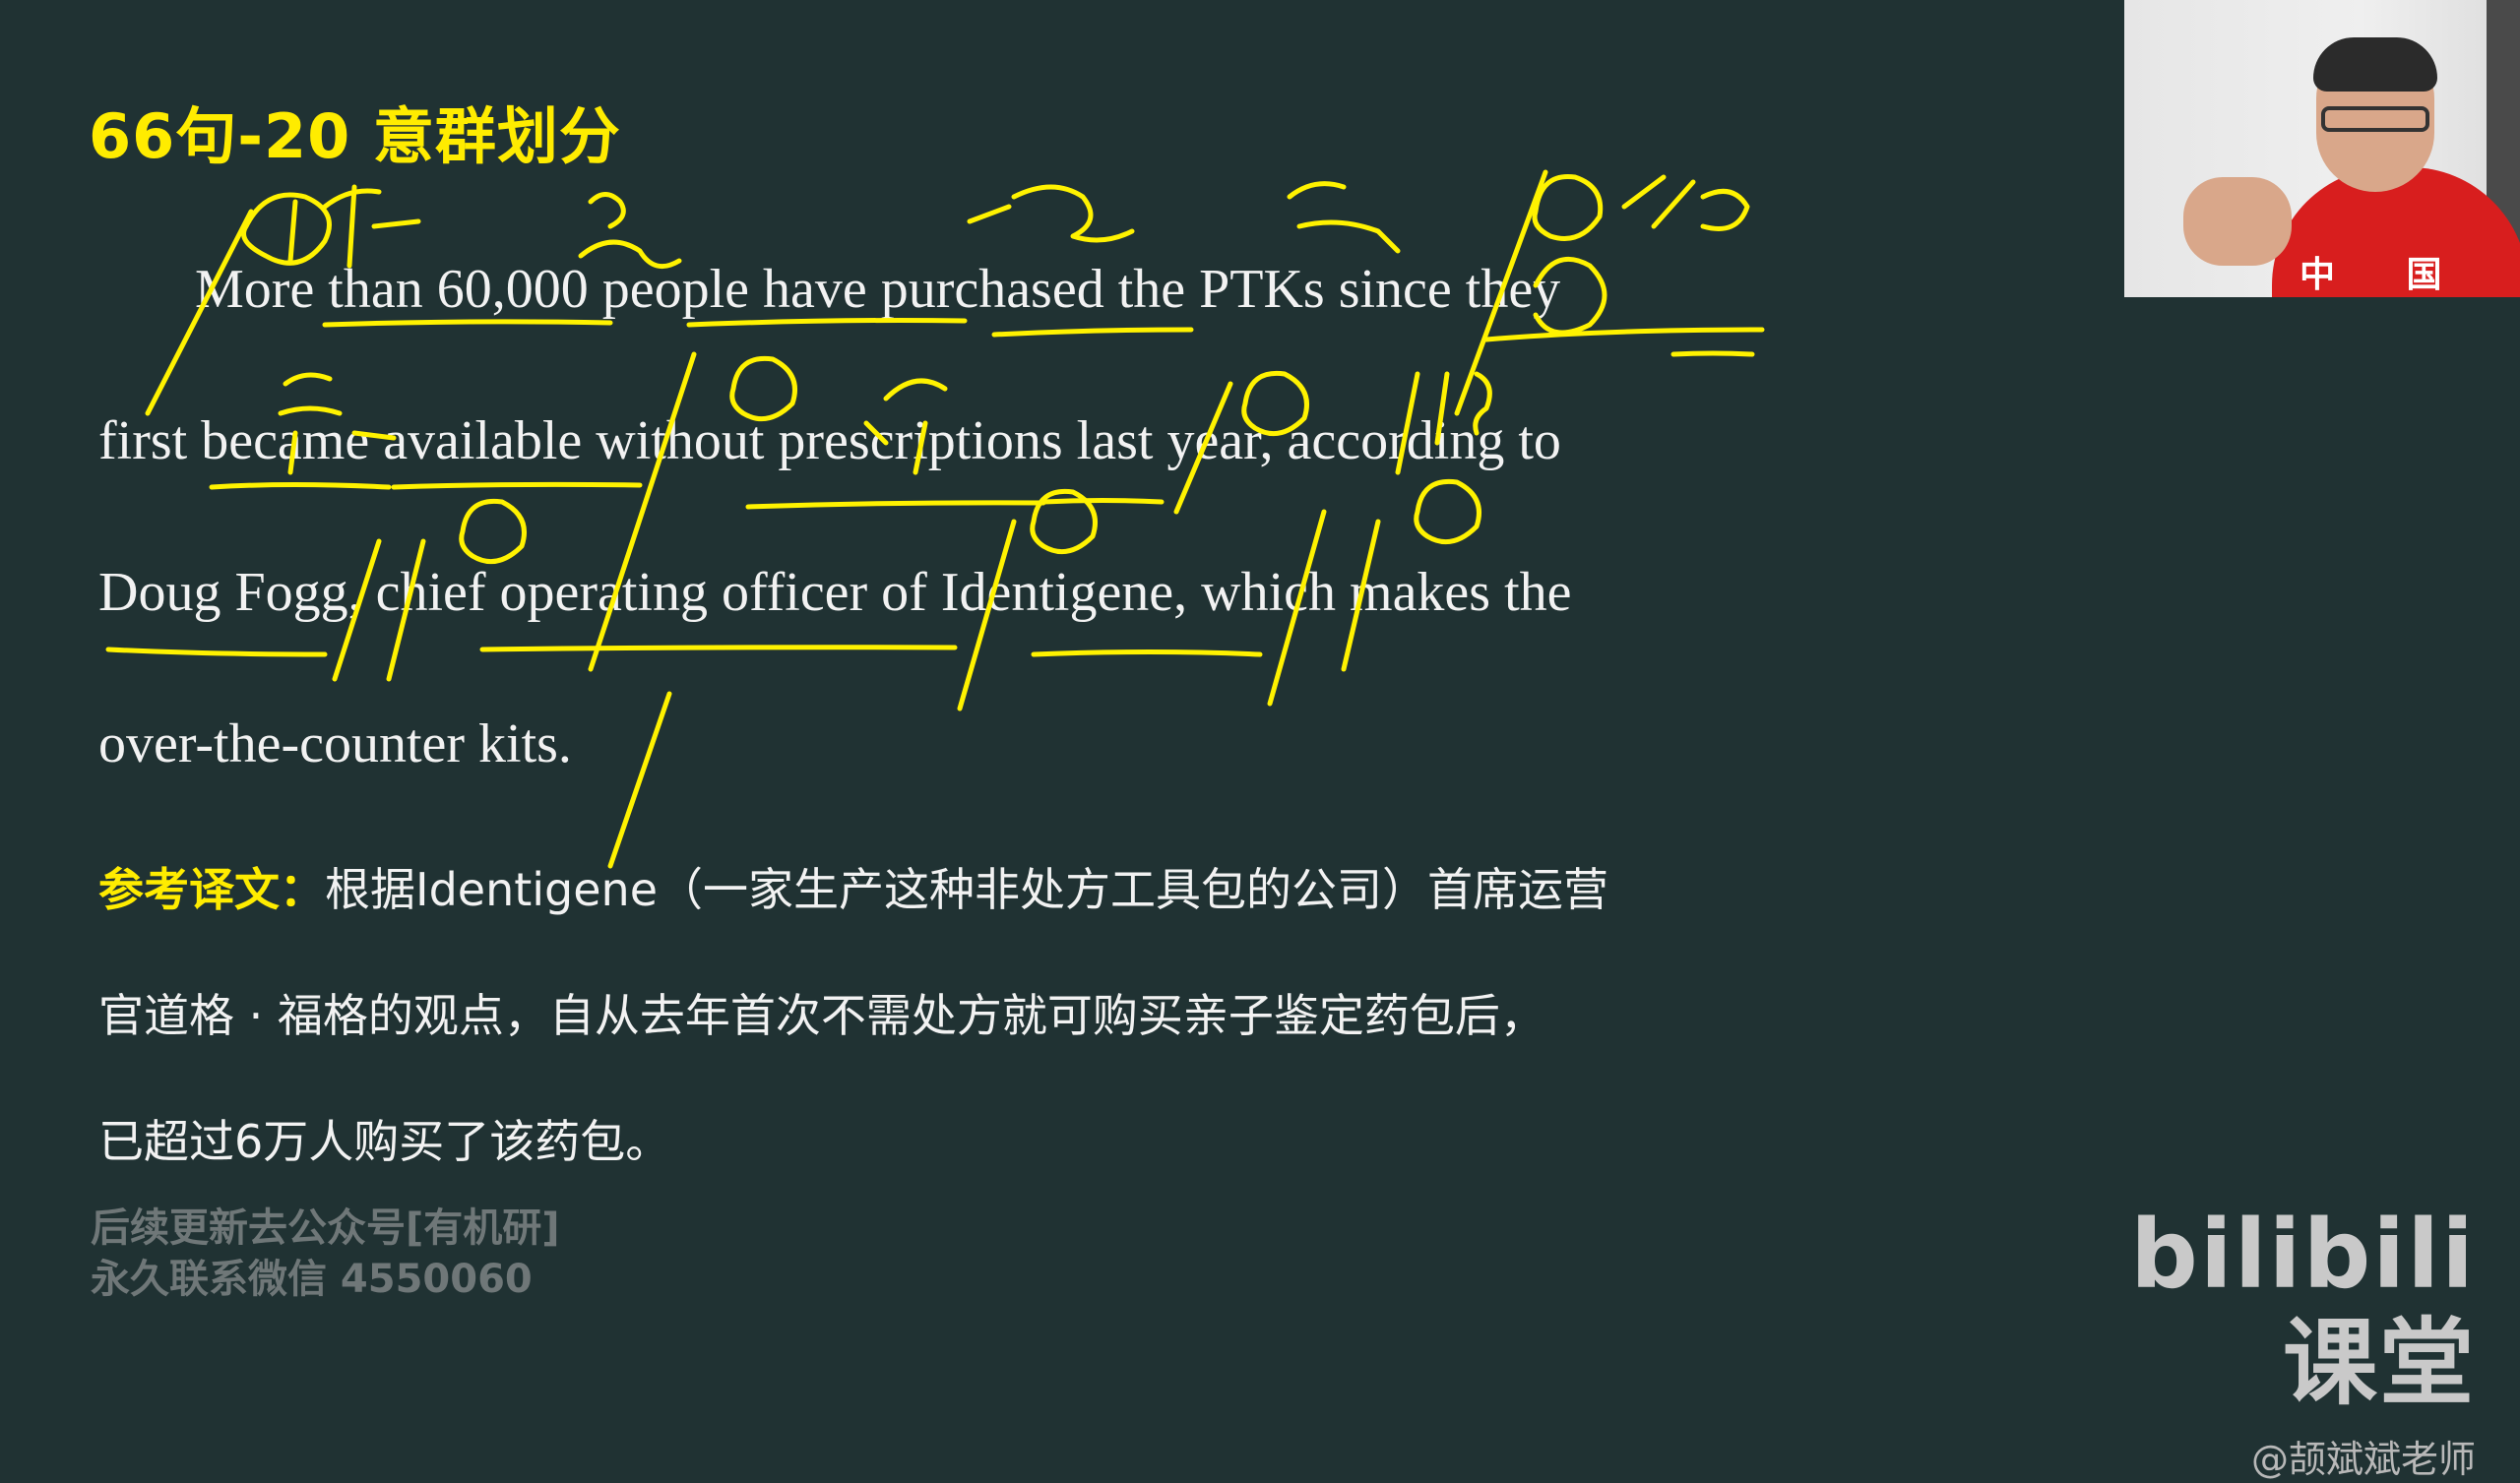 The image size is (2520, 1483). I want to click on english-line-4: over-the-counter kits., so click(335, 743).